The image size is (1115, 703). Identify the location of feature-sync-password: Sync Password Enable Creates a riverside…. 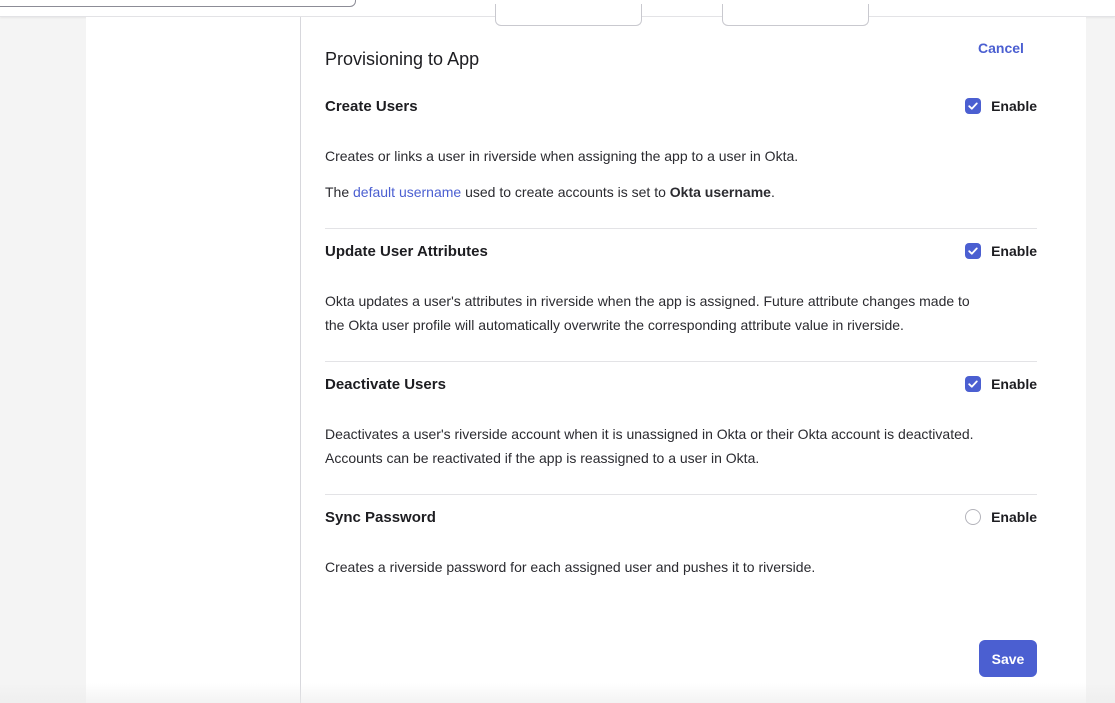
(681, 542).